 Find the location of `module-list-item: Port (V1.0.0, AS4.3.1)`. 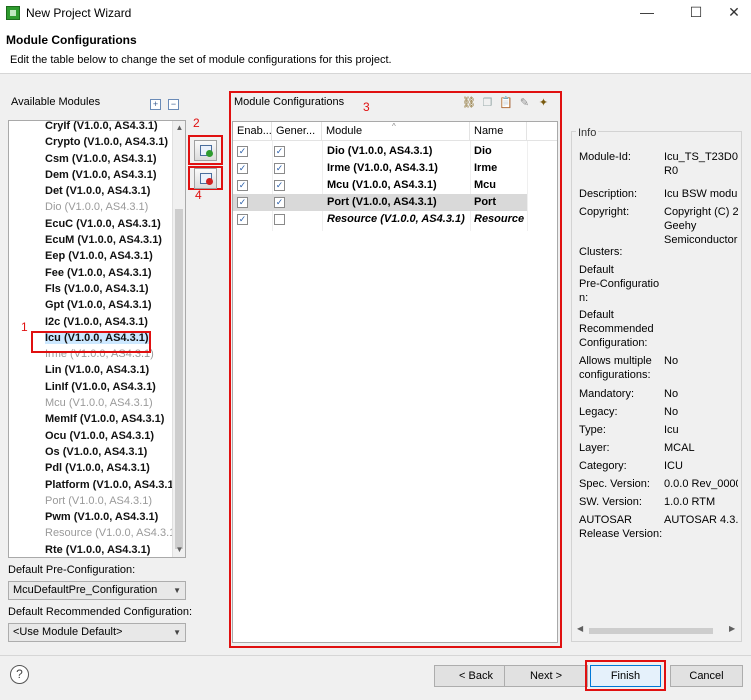

module-list-item: Port (V1.0.0, AS4.3.1) is located at coordinates (91, 501).